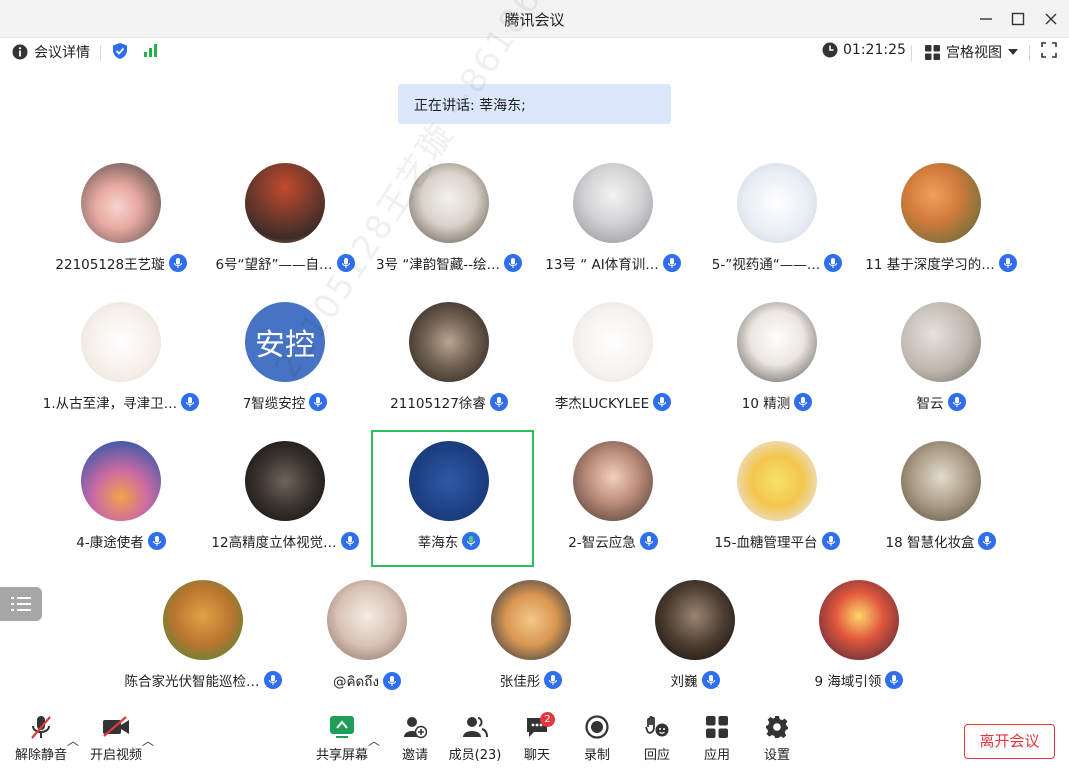  Describe the element at coordinates (777, 505) in the screenshot. I see `participant-tile: 15-血糖管理平台` at that location.